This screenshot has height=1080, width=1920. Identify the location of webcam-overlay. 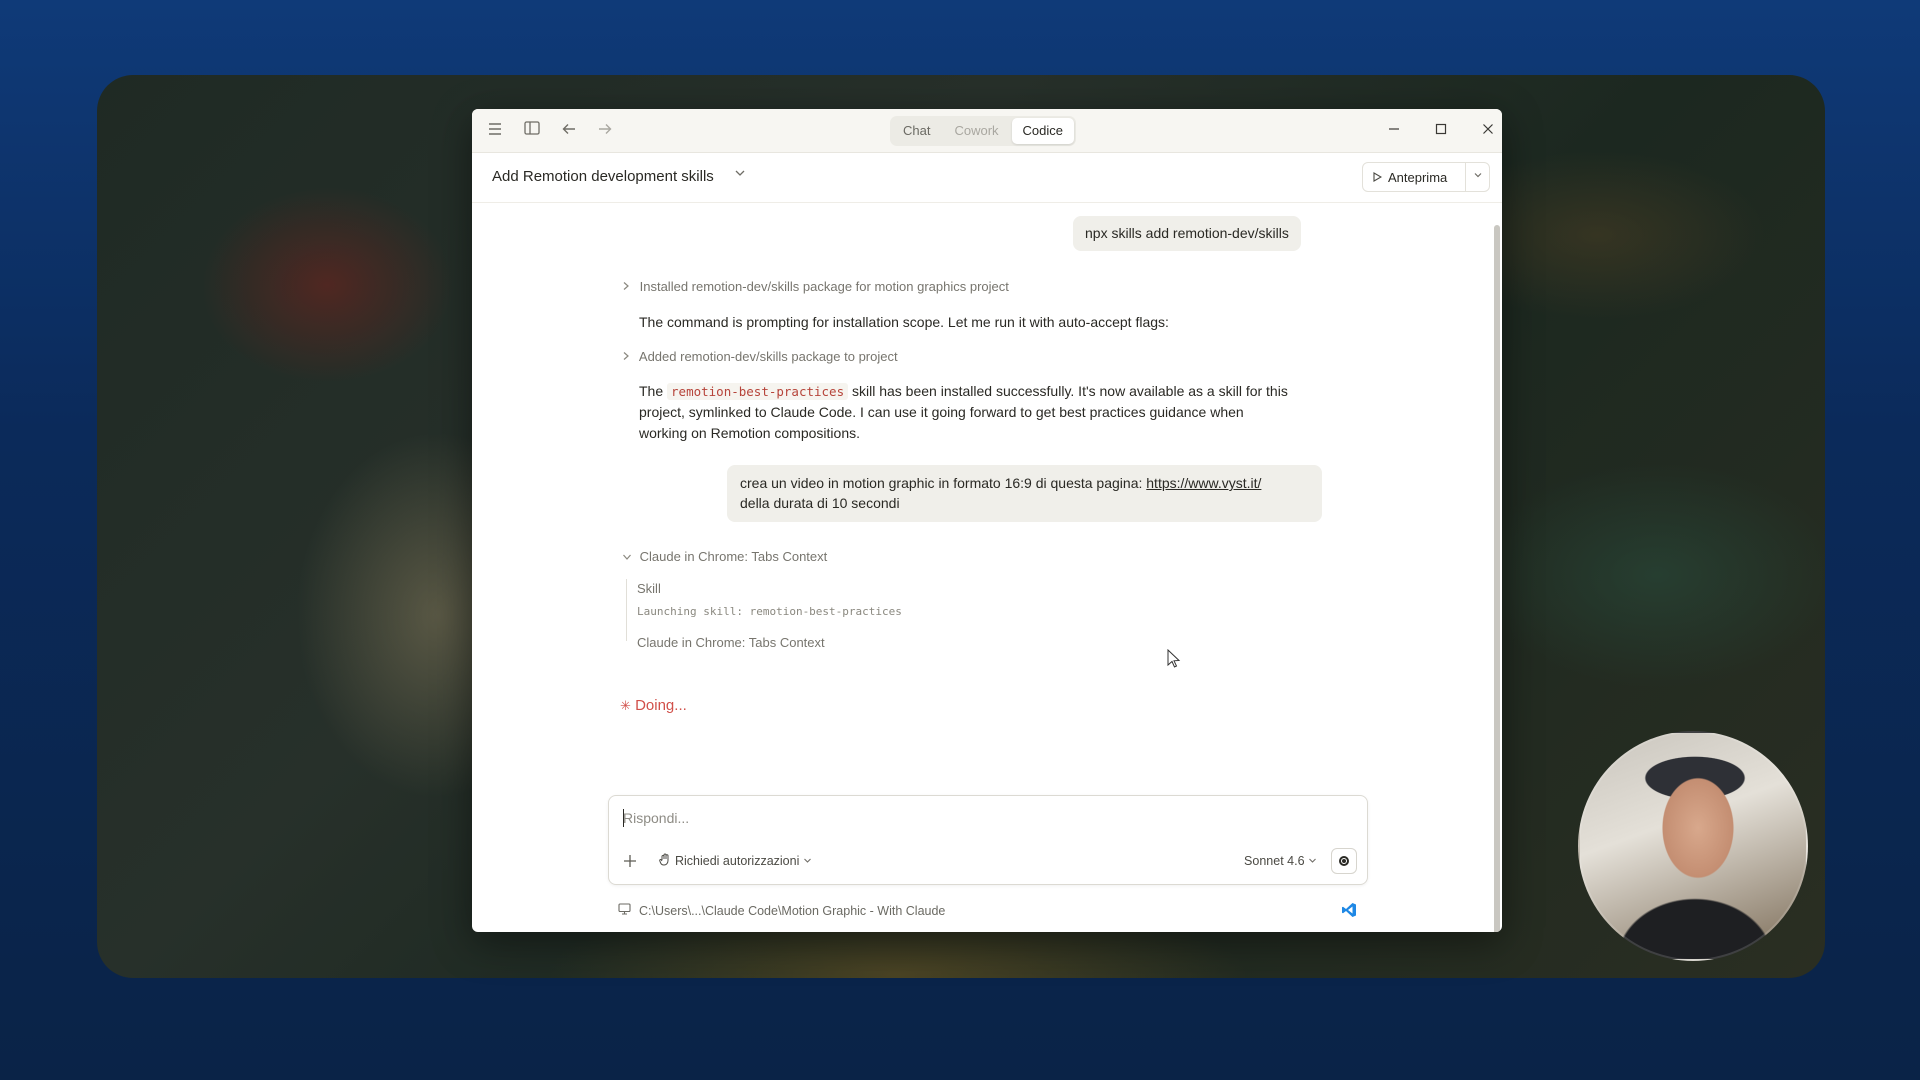
(1693, 846).